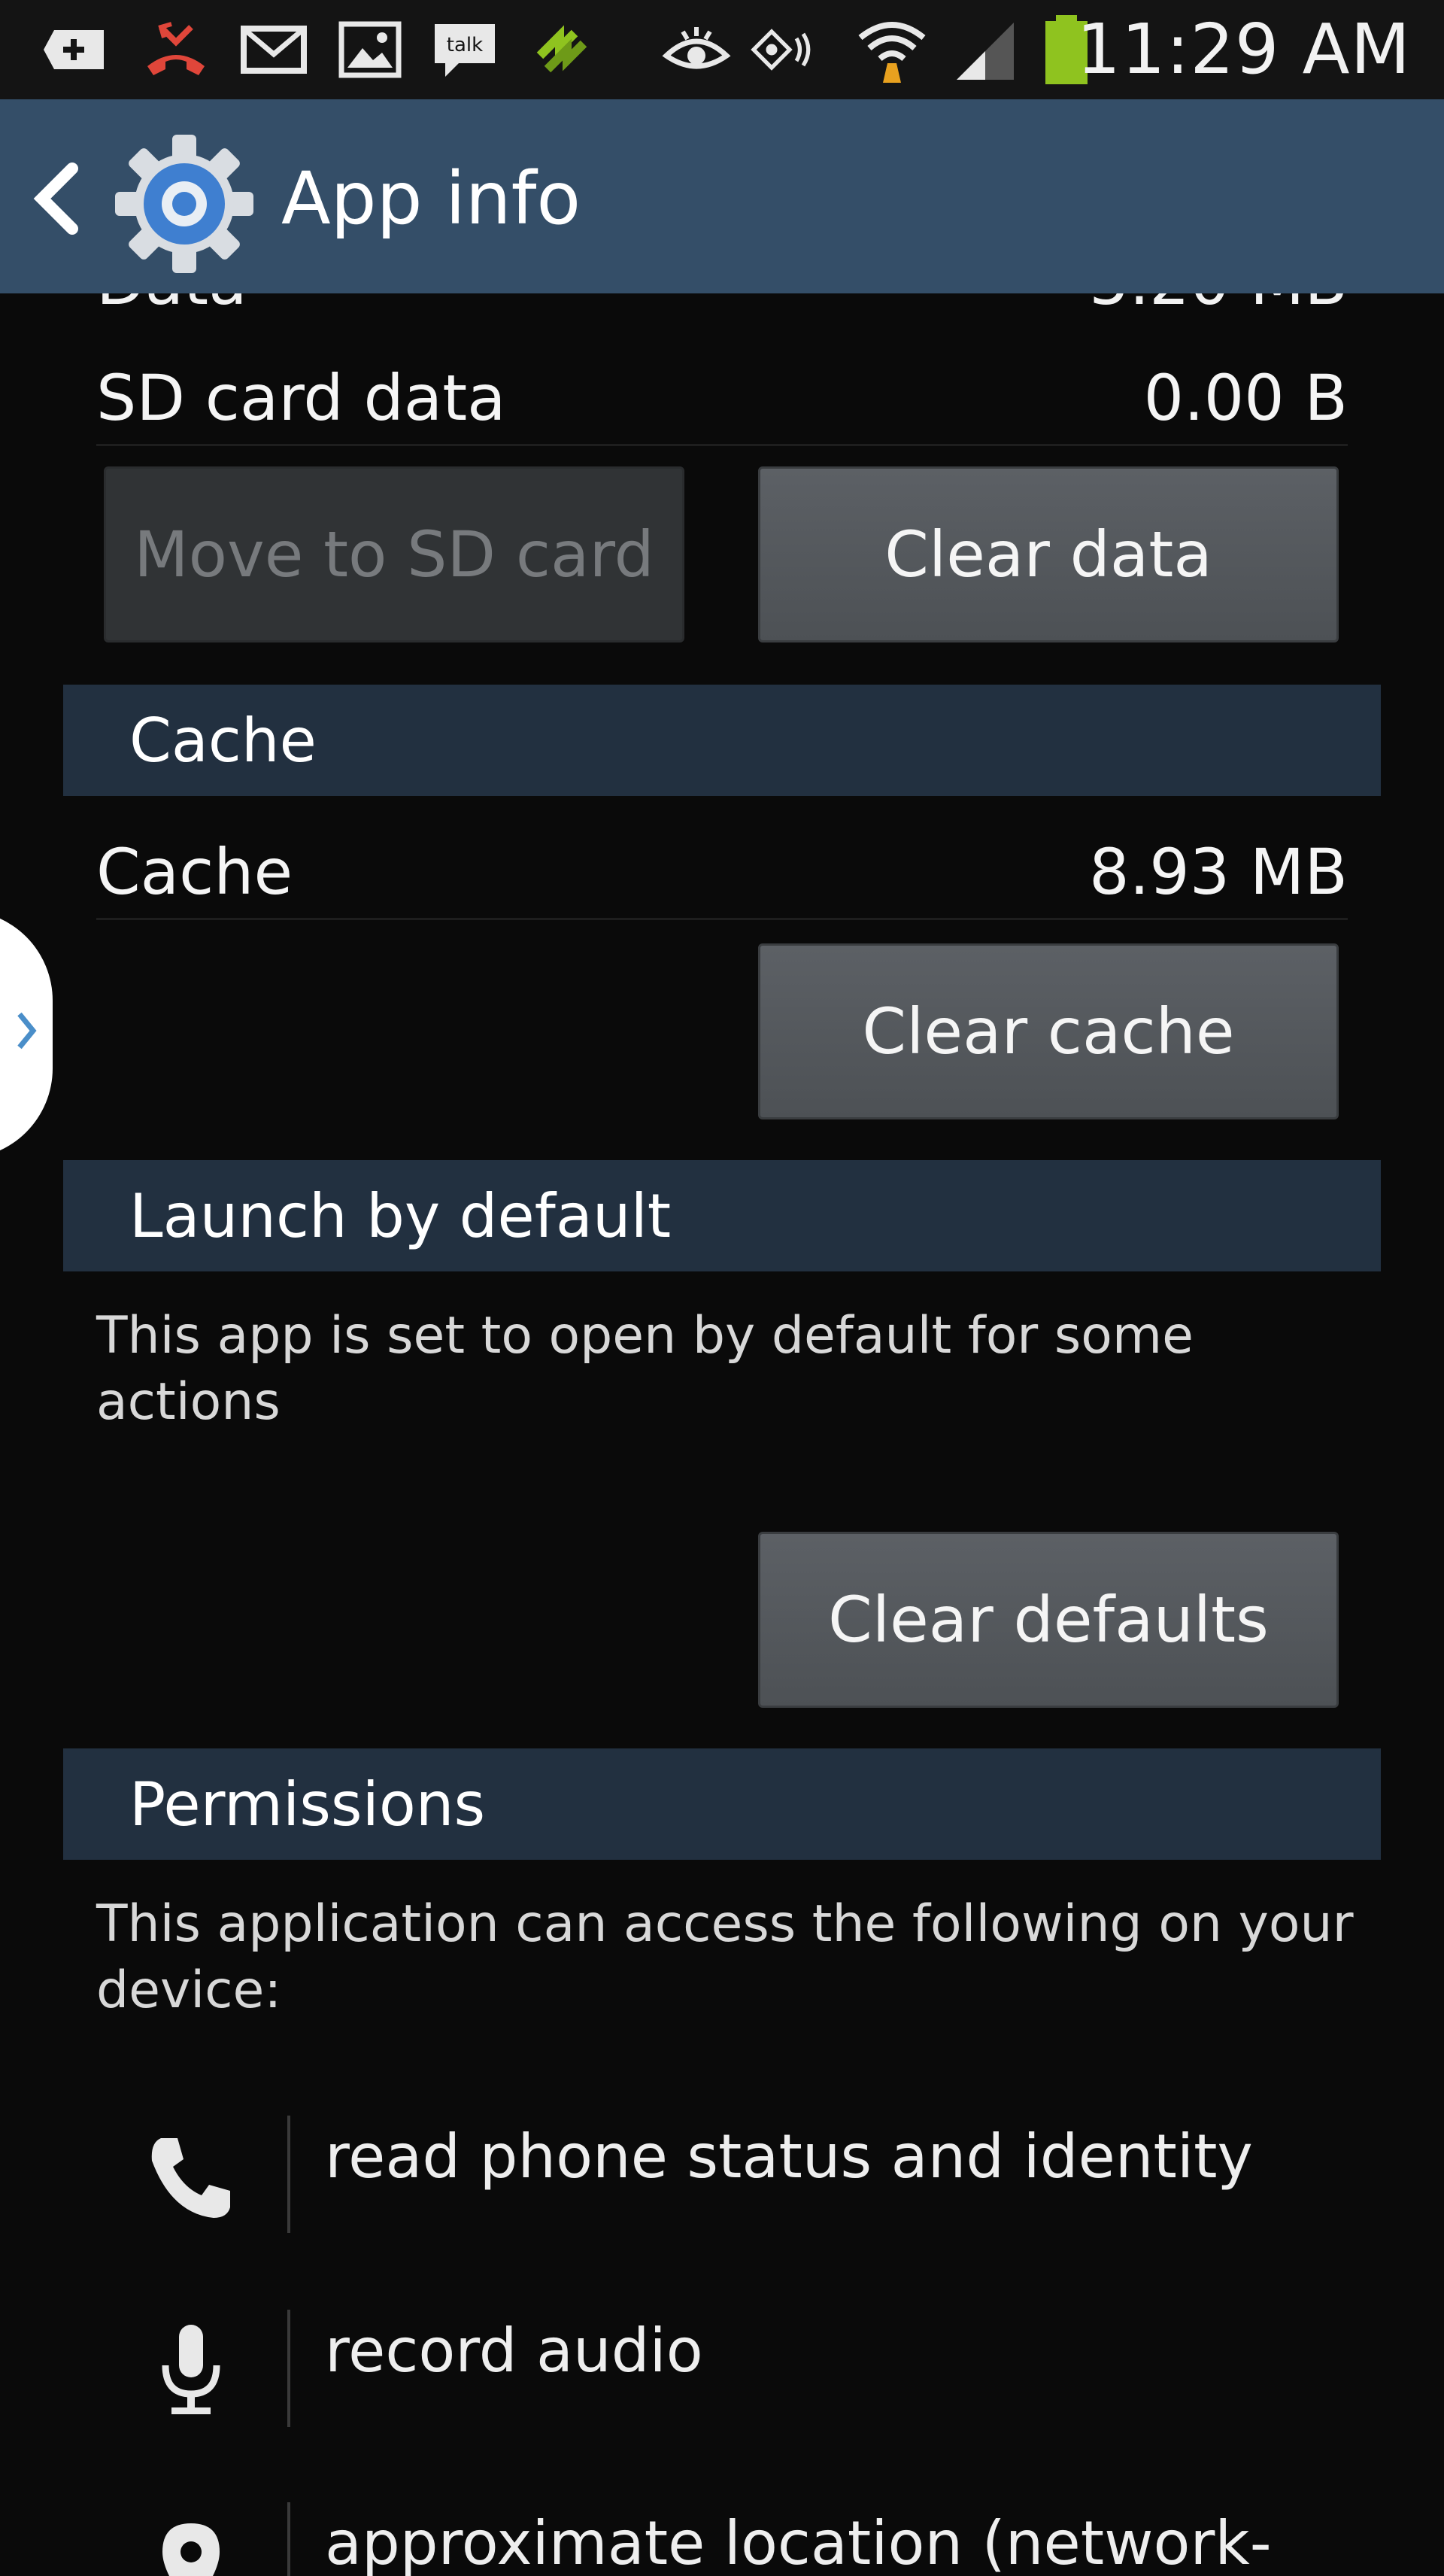 This screenshot has height=2576, width=1444. What do you see at coordinates (191, 2549) in the screenshot?
I see `location-pin-icon` at bounding box center [191, 2549].